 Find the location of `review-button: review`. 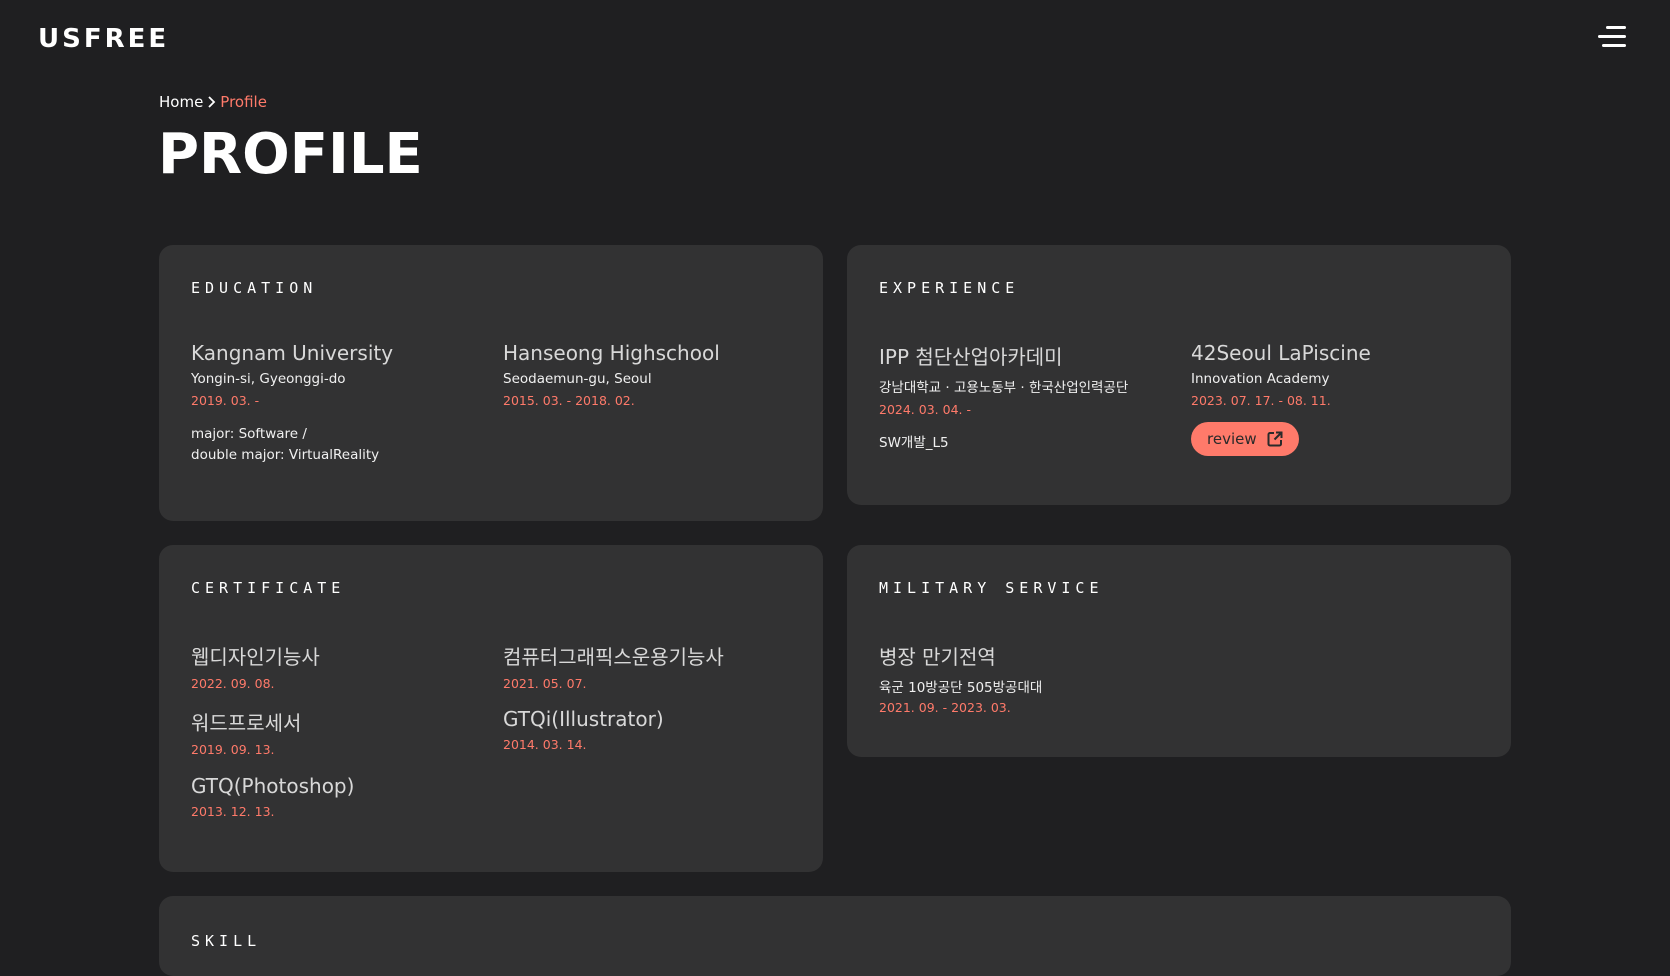

review-button: review is located at coordinates (1245, 439).